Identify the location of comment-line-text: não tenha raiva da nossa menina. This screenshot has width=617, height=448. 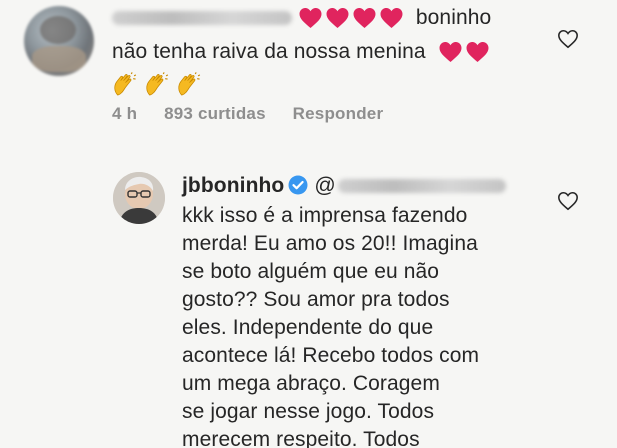
(269, 51).